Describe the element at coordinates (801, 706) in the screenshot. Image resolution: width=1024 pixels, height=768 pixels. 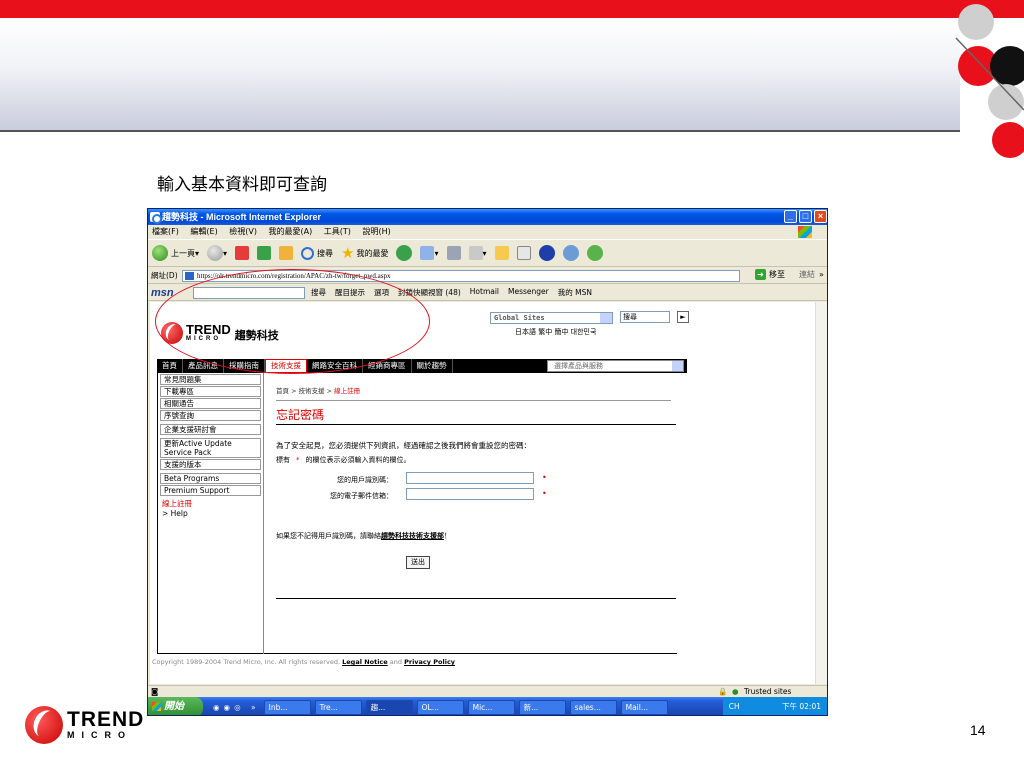
I see `clock: 下午 02:01` at that location.